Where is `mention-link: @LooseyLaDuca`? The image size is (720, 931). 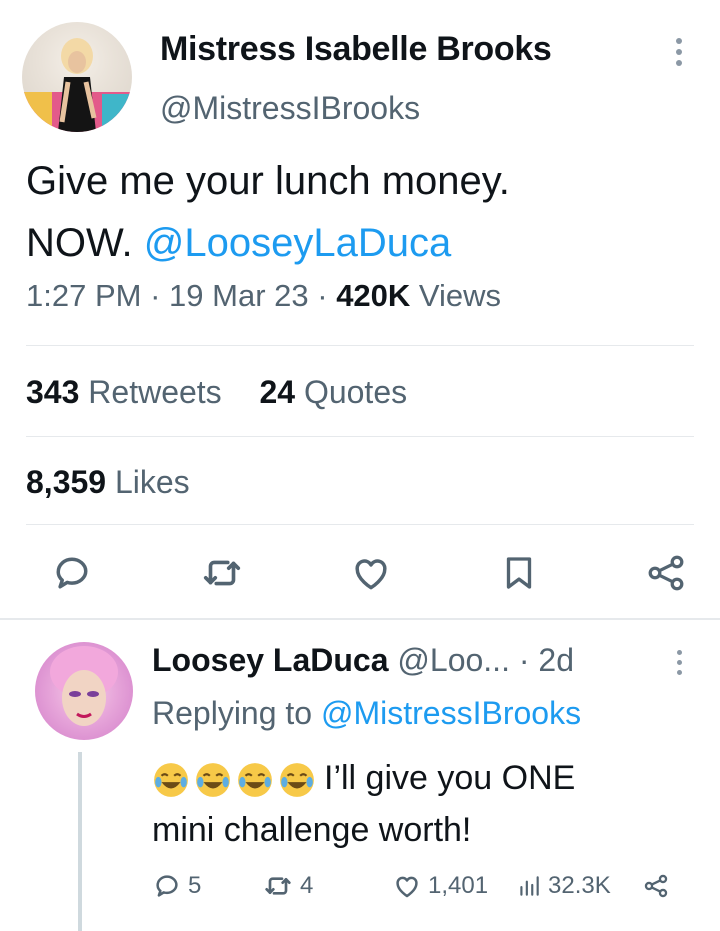 mention-link: @LooseyLaDuca is located at coordinates (297, 243).